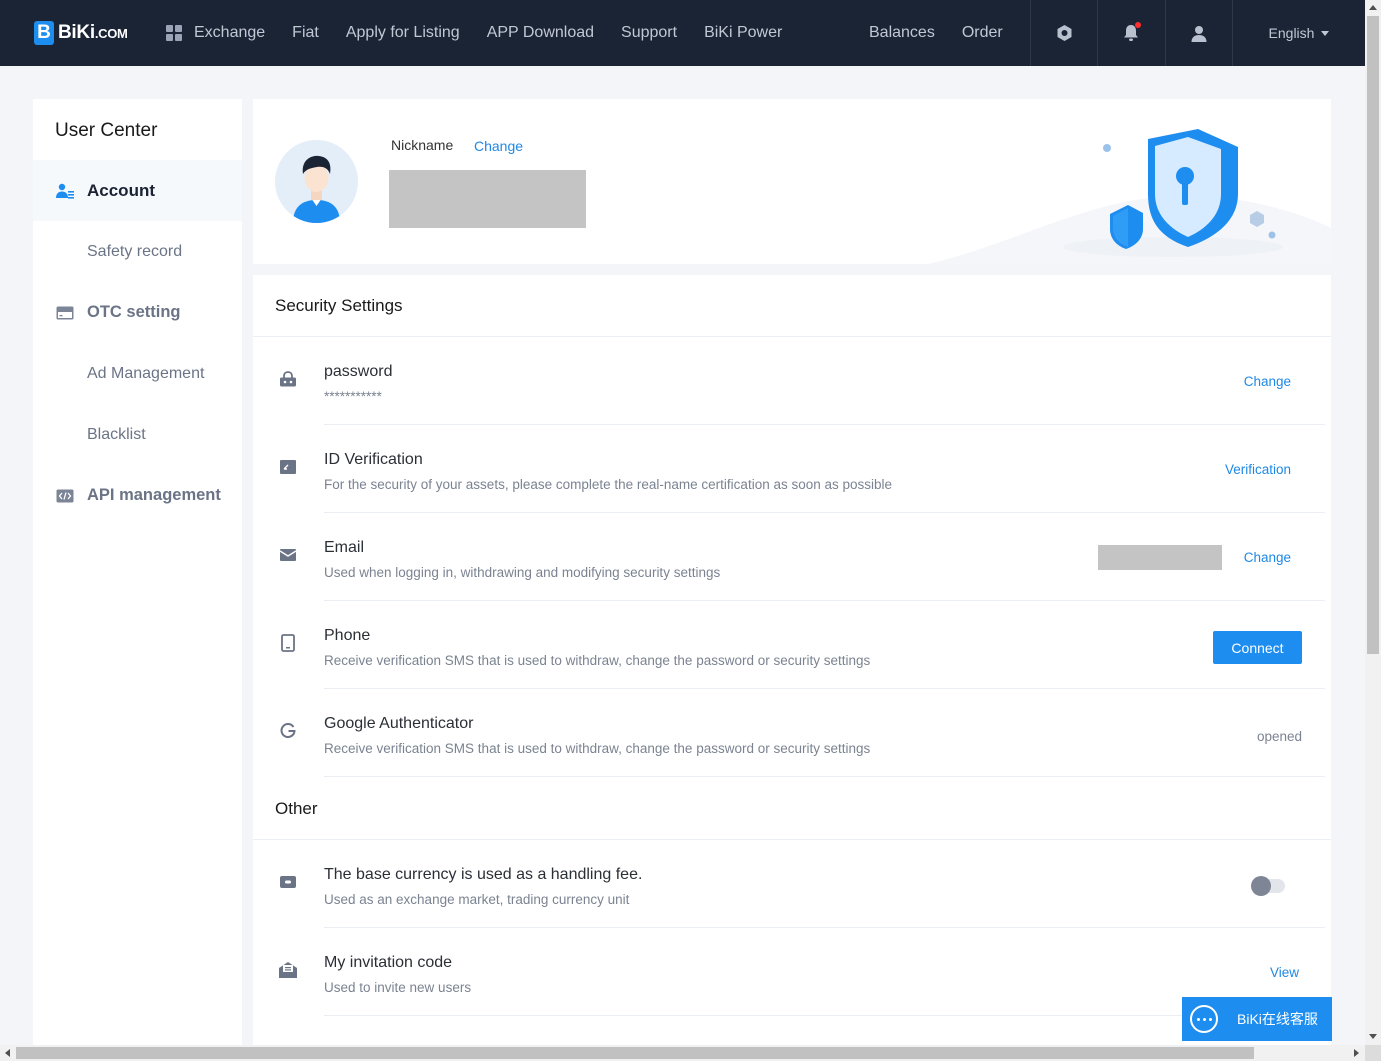 This screenshot has height=1061, width=1381. Describe the element at coordinates (44, 33) in the screenshot. I see `logo-mark: B` at that location.